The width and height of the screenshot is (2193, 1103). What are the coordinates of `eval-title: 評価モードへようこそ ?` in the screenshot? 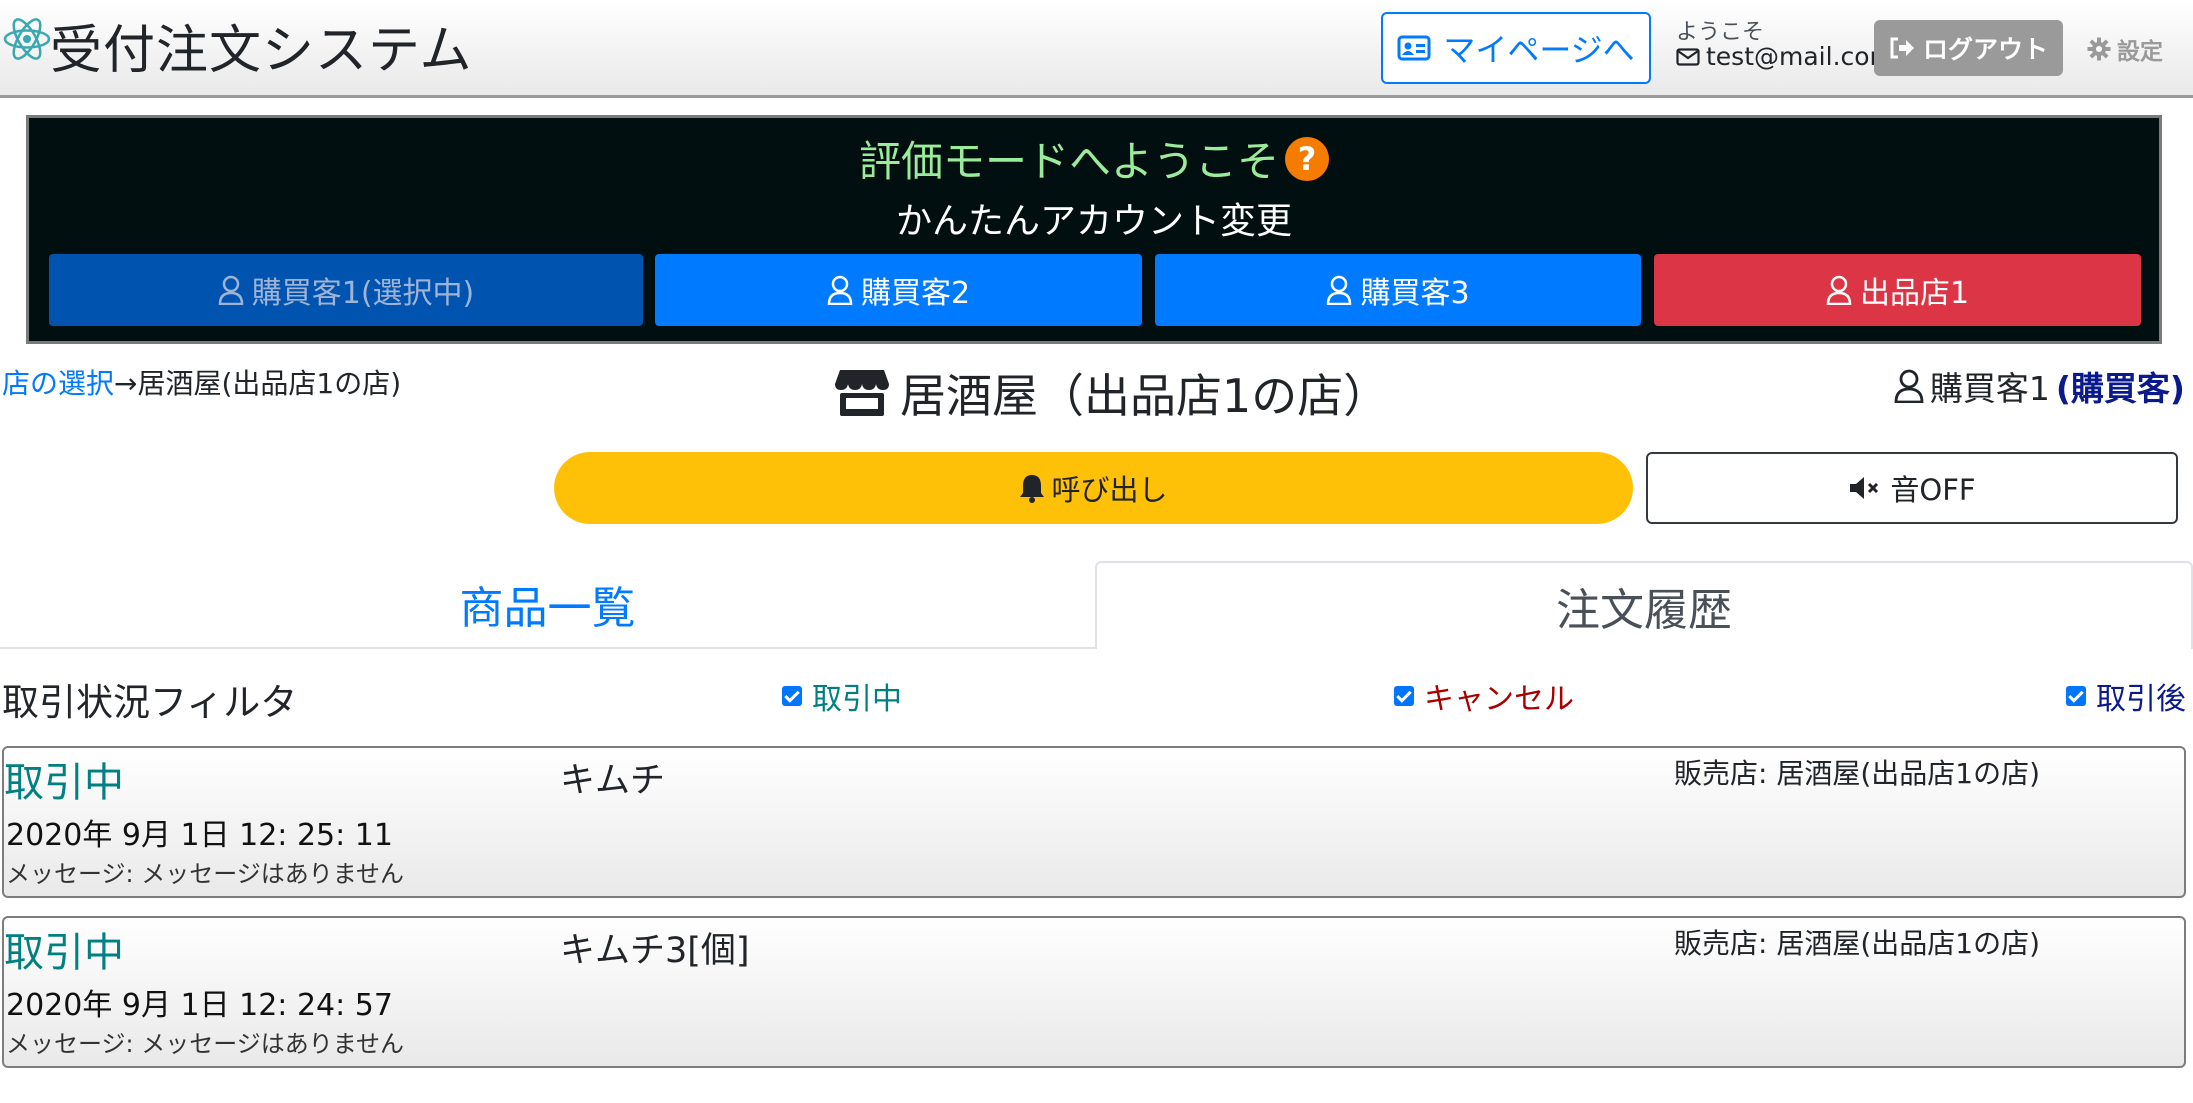 It's located at (1094, 158).